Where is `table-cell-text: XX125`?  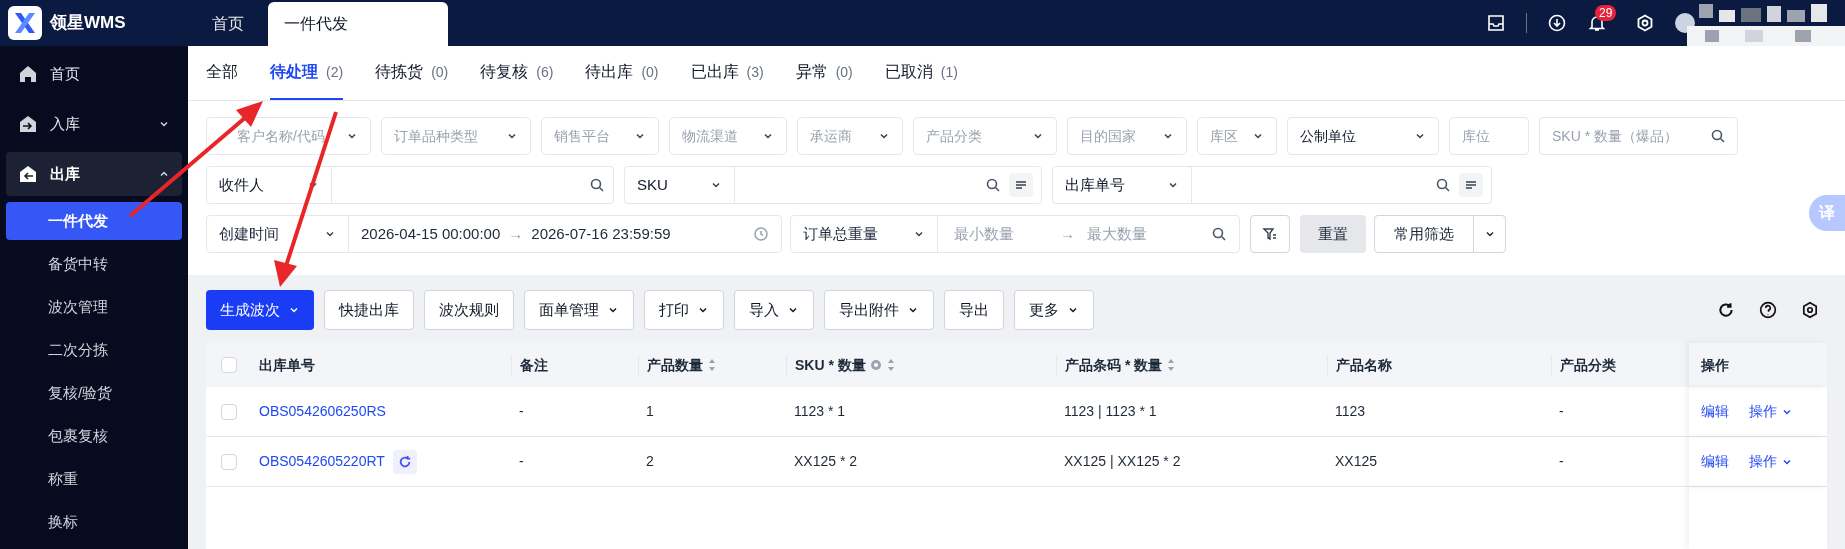 table-cell-text: XX125 is located at coordinates (1356, 461).